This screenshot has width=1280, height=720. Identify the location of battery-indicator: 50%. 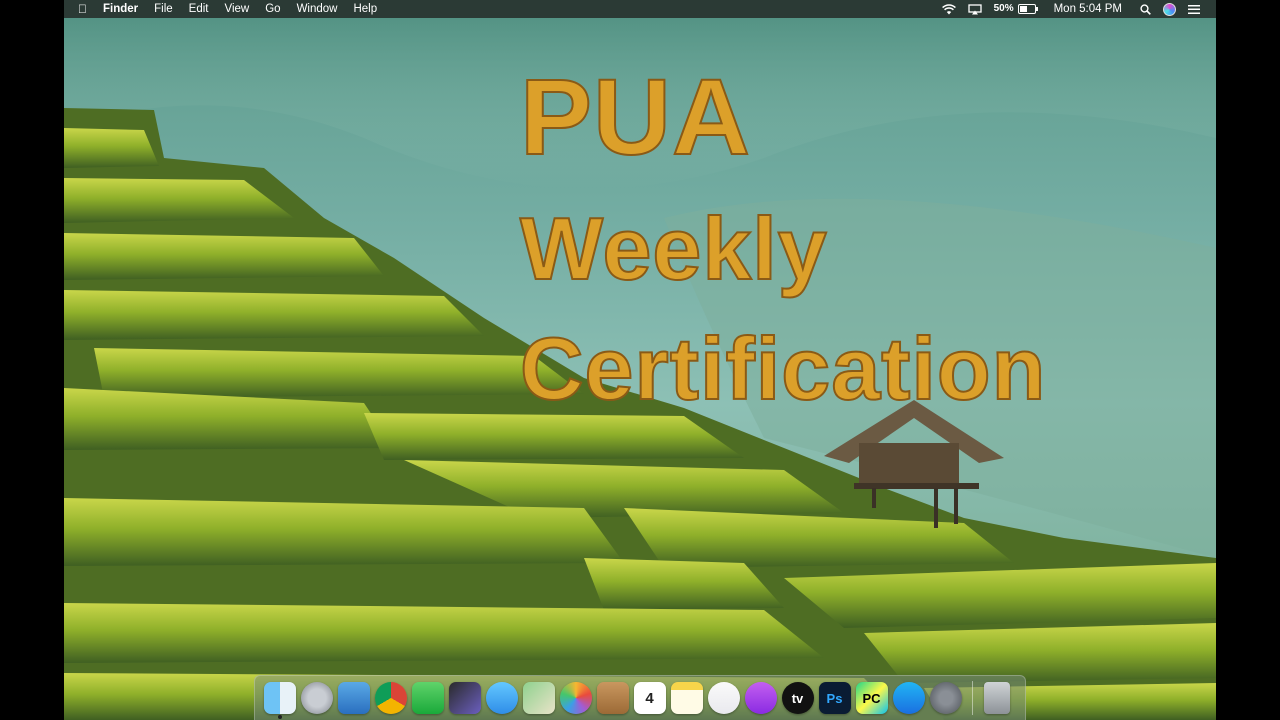
(1015, 9).